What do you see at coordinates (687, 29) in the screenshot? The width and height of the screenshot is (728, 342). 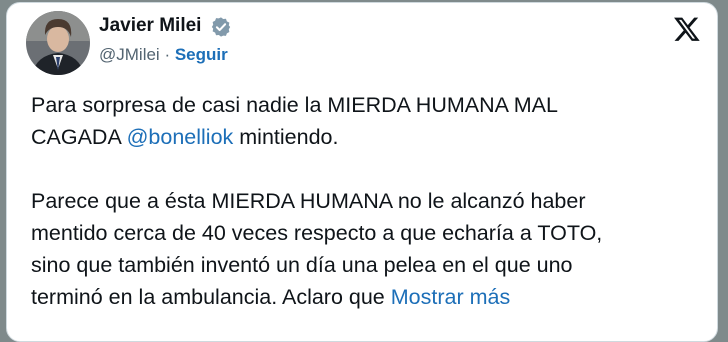 I see `x-logo-icon` at bounding box center [687, 29].